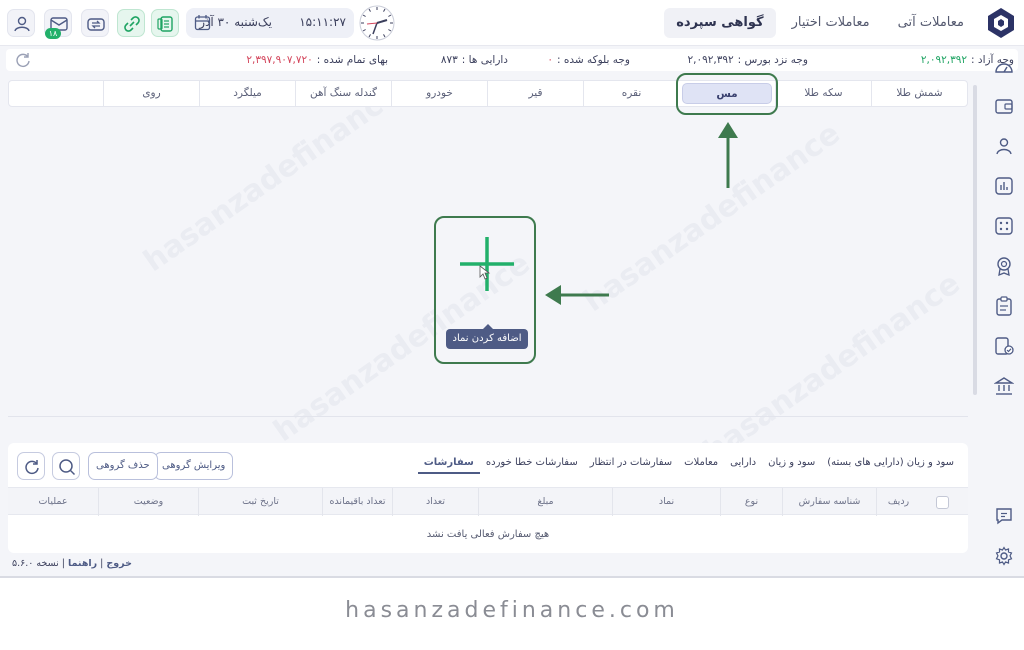 The width and height of the screenshot is (1024, 650). I want to click on blocked-cash-value: ۰, so click(550, 60).